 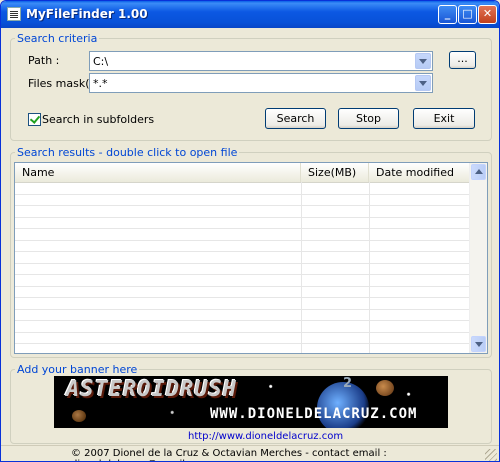 I want to click on website-link: http://www.dioneldelacruz.com, so click(x=265, y=436).